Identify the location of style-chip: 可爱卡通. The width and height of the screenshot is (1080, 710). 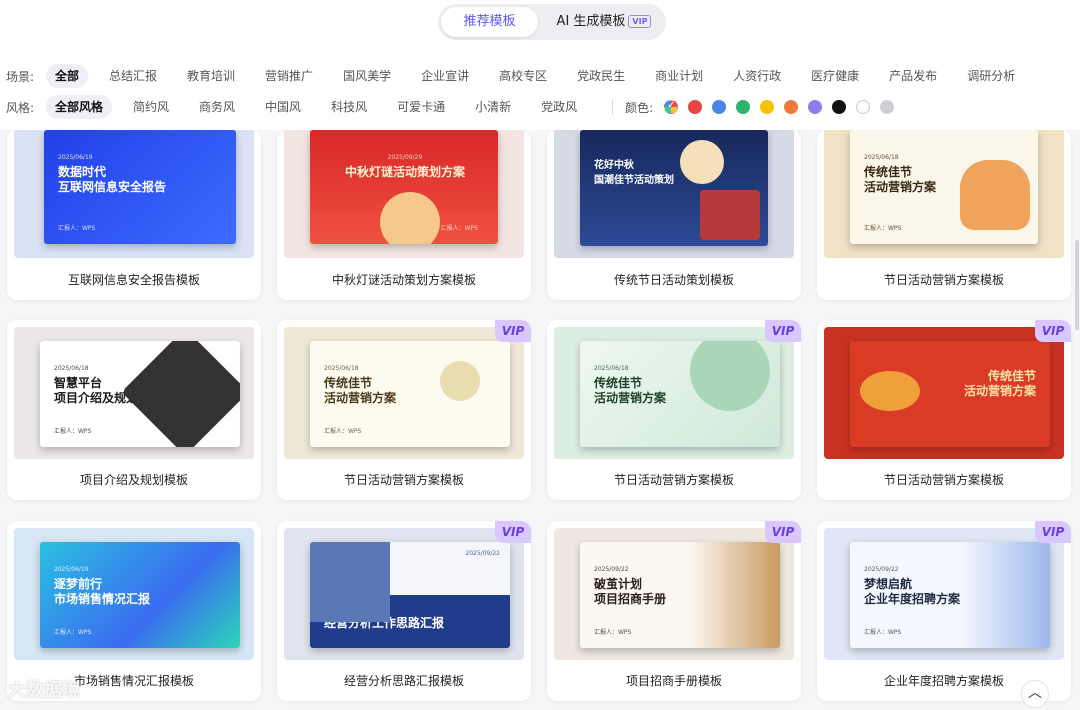
(421, 107).